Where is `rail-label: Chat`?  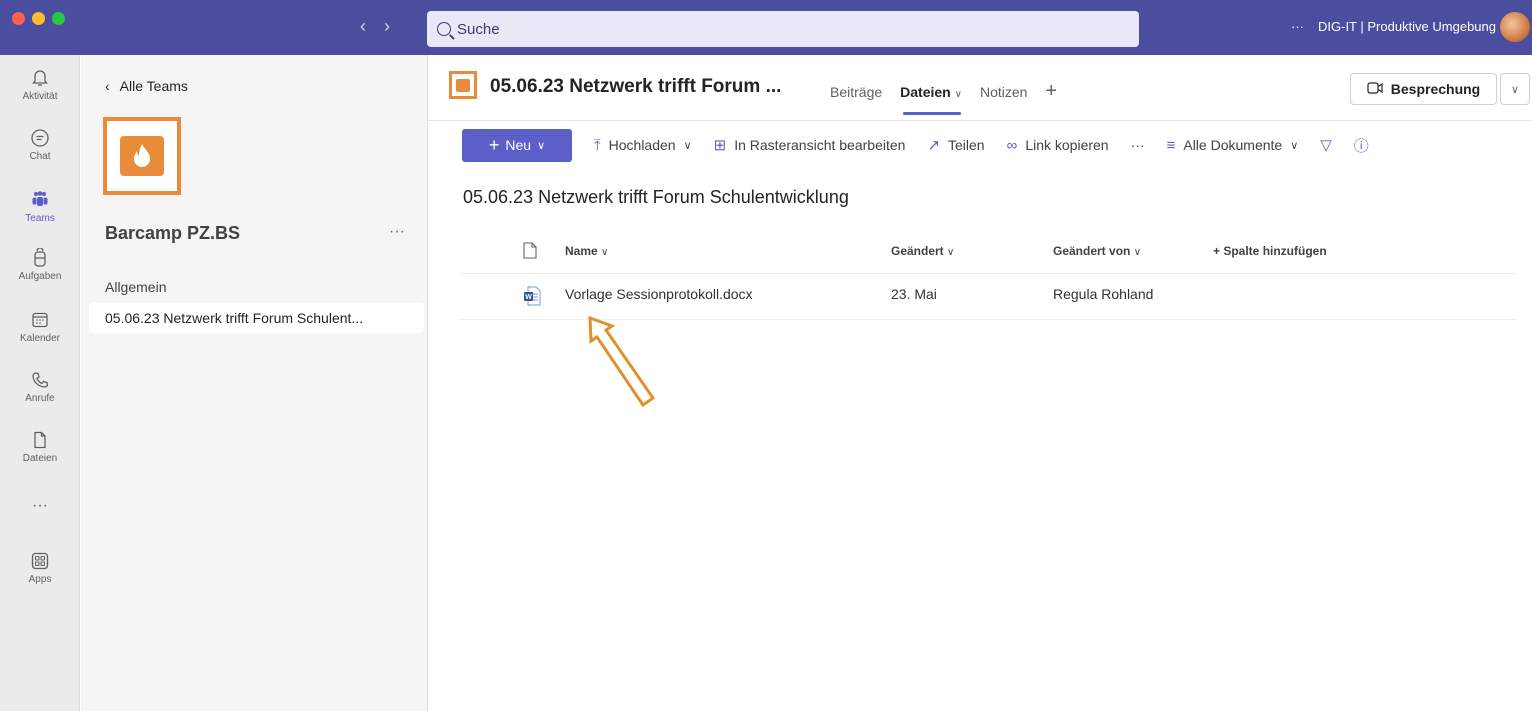 rail-label: Chat is located at coordinates (40, 156).